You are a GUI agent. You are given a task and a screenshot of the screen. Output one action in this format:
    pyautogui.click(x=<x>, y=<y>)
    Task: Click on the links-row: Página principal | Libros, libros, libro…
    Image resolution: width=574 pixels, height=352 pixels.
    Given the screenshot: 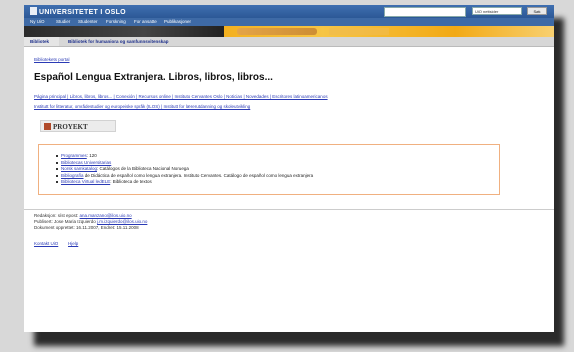 What is the action you would take?
    pyautogui.click(x=181, y=96)
    